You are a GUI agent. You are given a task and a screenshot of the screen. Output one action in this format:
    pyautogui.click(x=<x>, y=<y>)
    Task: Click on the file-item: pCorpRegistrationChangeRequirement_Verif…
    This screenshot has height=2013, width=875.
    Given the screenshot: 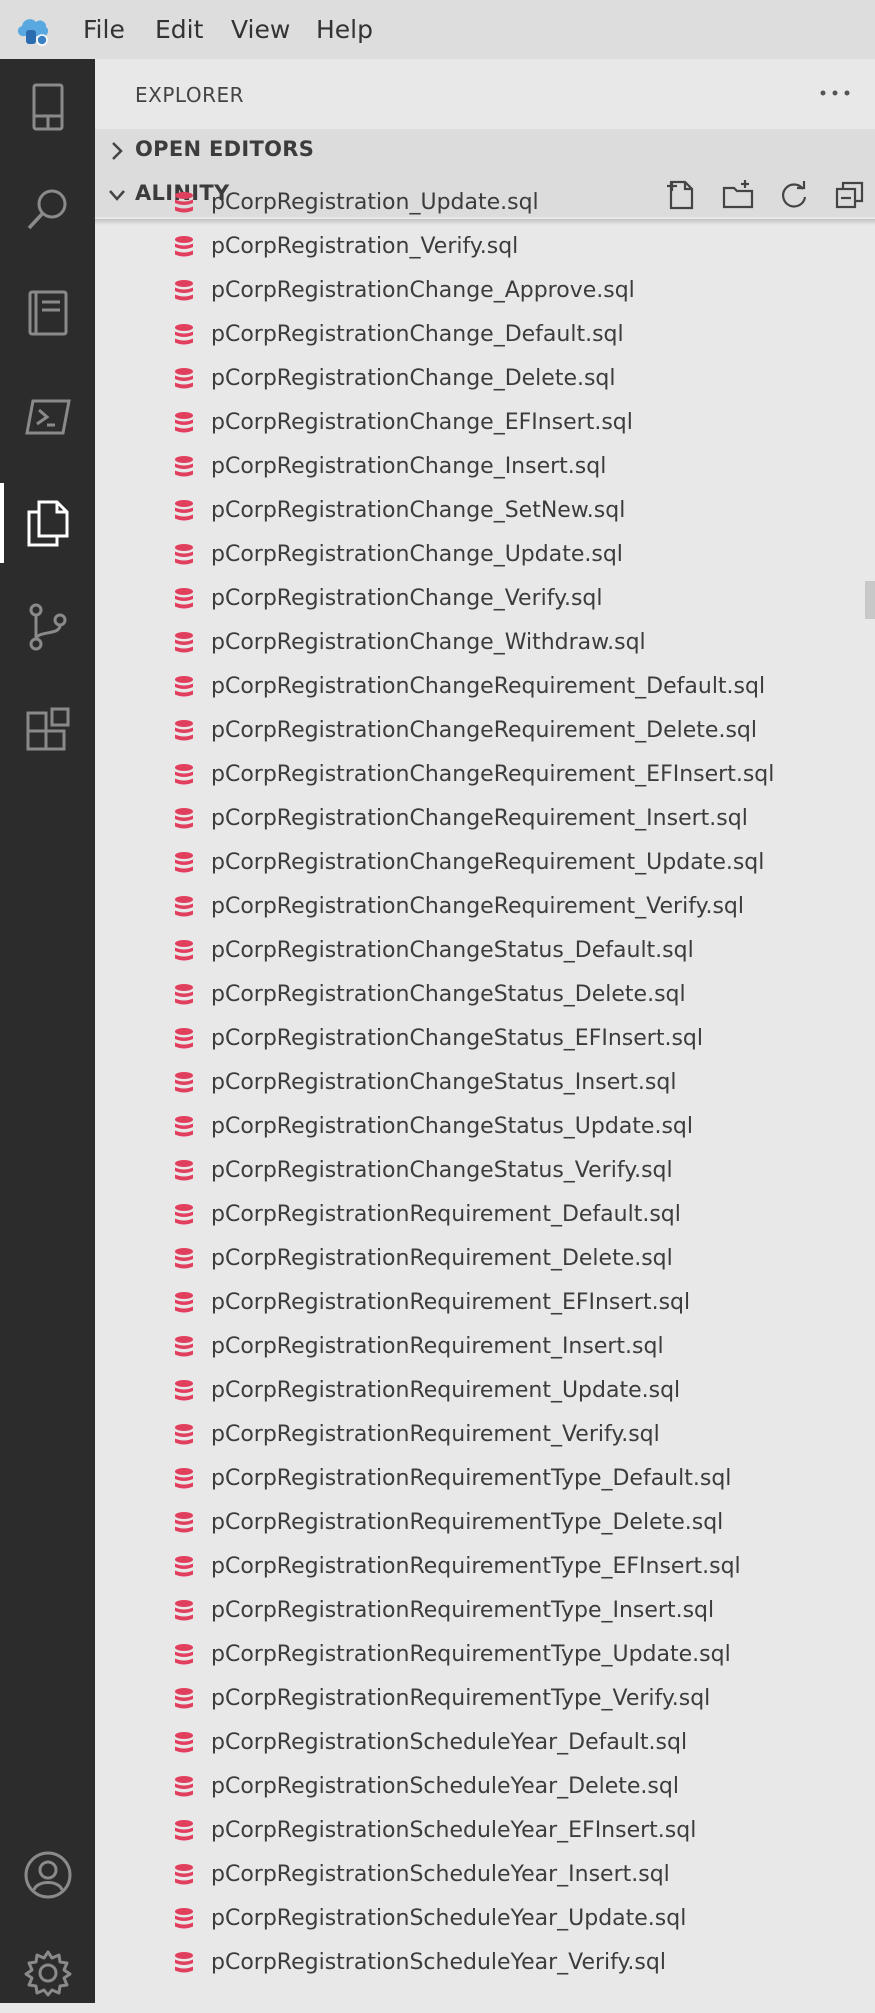 What is the action you would take?
    pyautogui.click(x=485, y=907)
    